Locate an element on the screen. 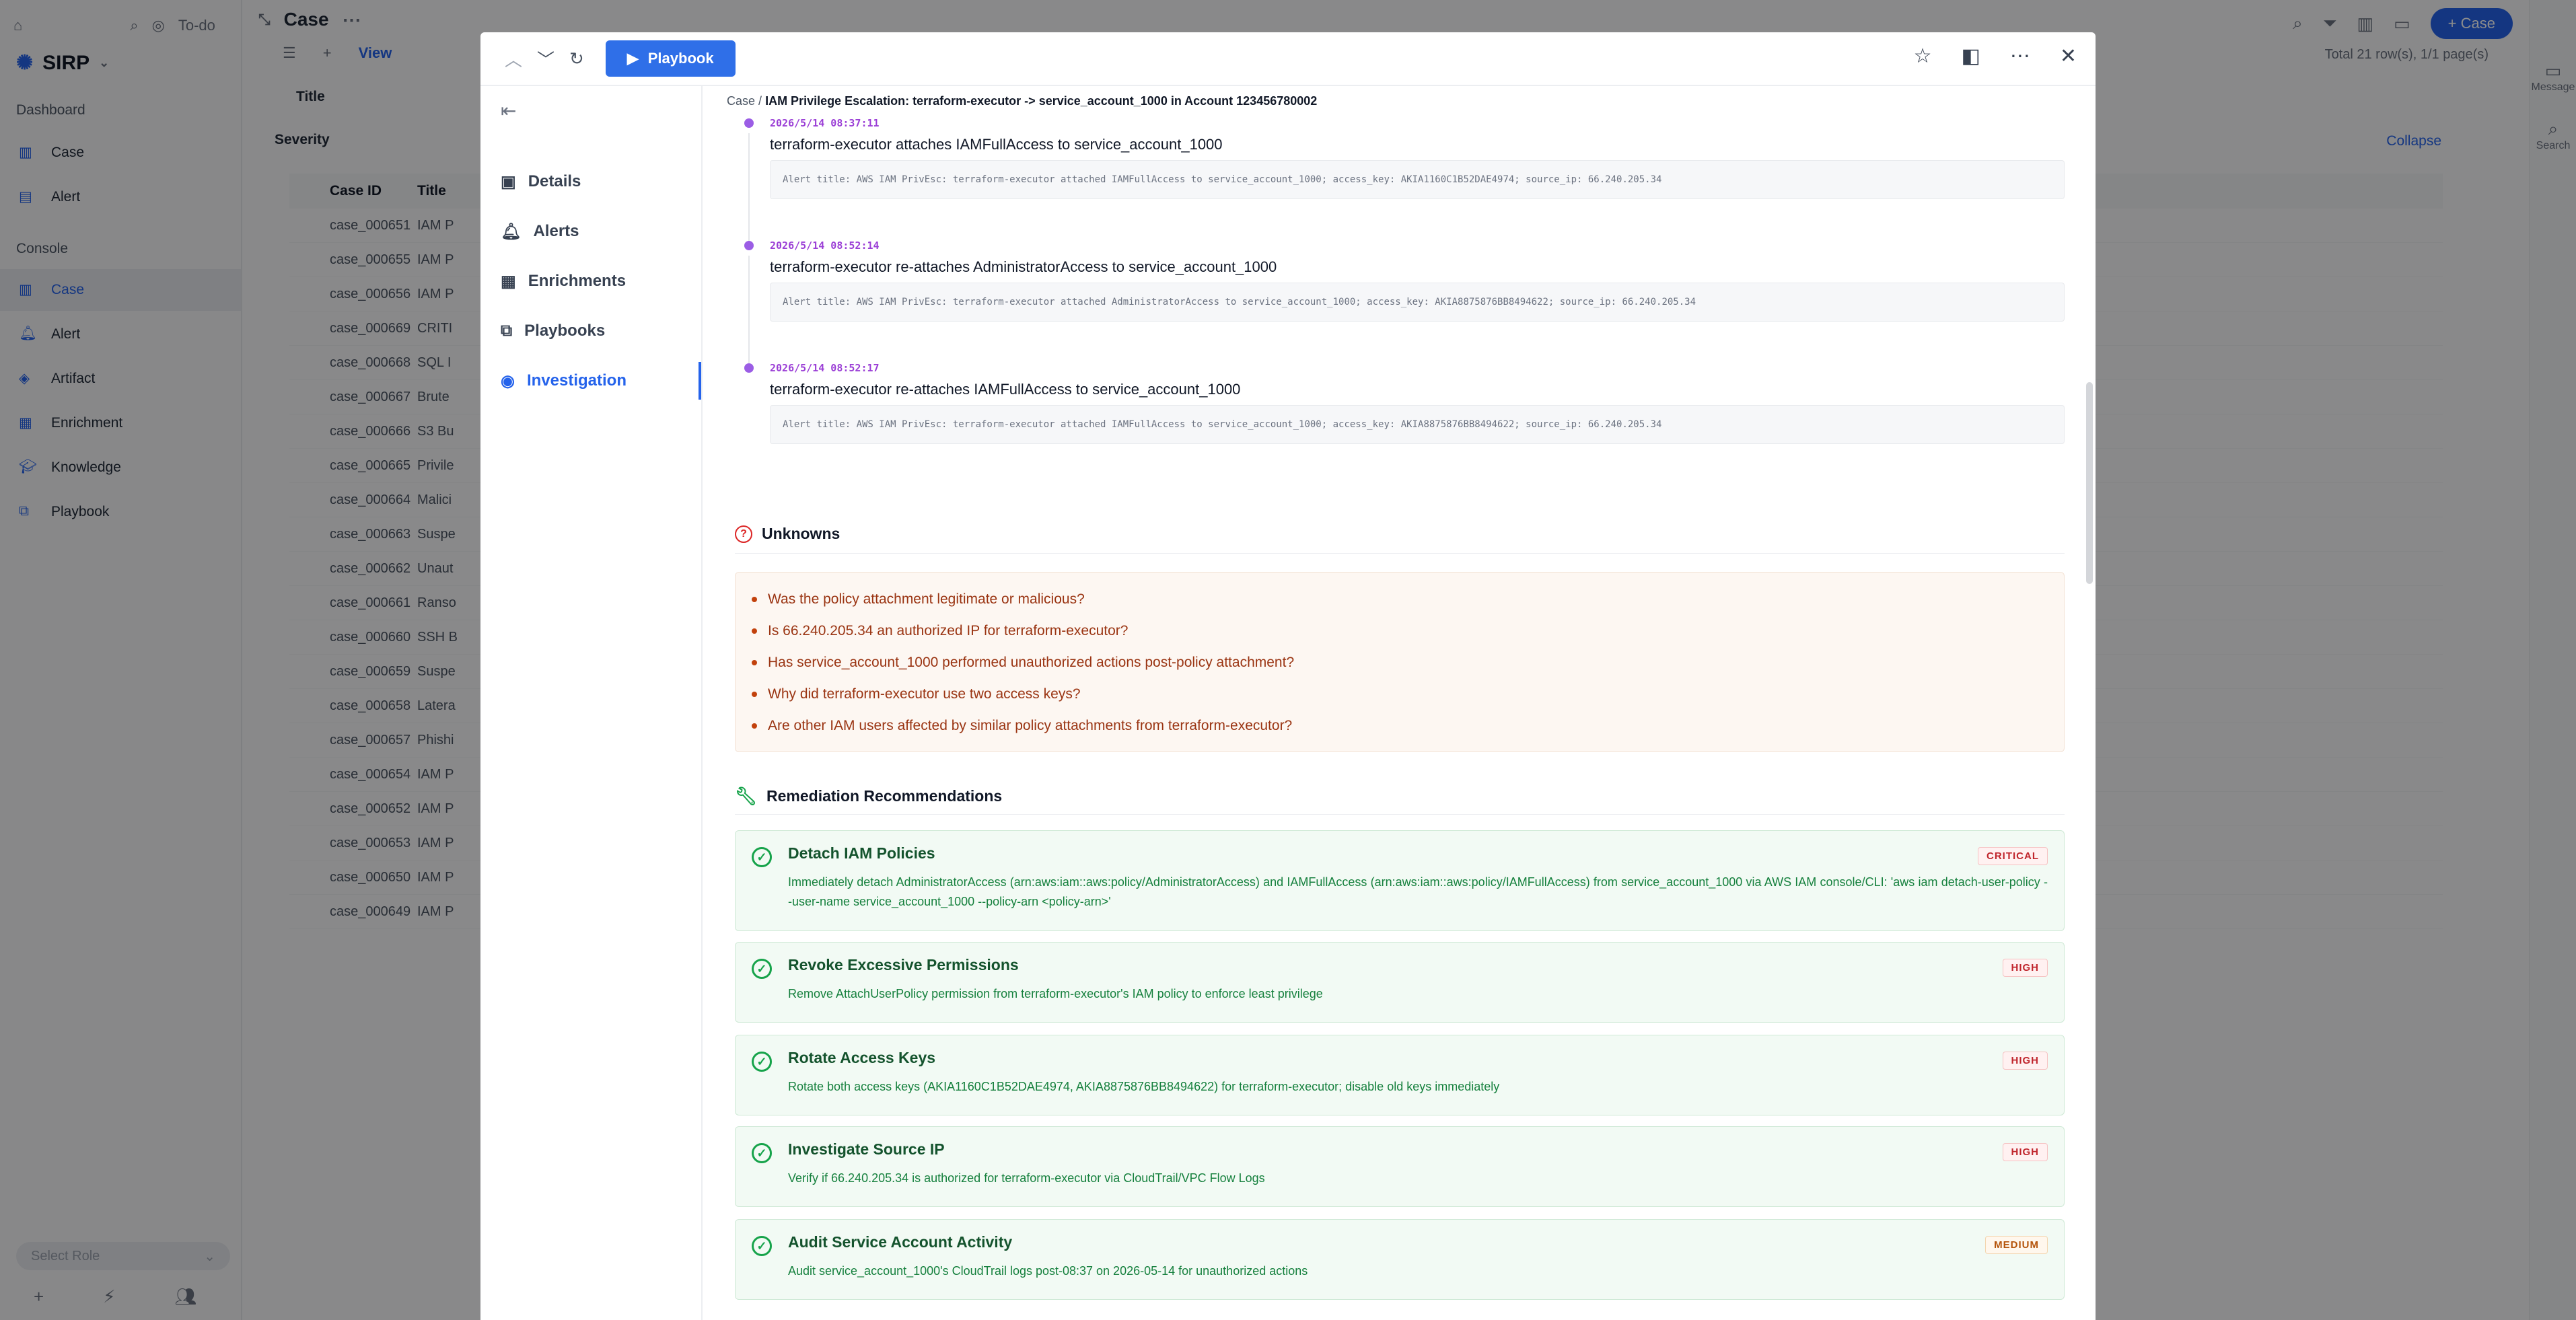 This screenshot has width=2576, height=1320. bell-icon: 🔔︎ is located at coordinates (511, 231).